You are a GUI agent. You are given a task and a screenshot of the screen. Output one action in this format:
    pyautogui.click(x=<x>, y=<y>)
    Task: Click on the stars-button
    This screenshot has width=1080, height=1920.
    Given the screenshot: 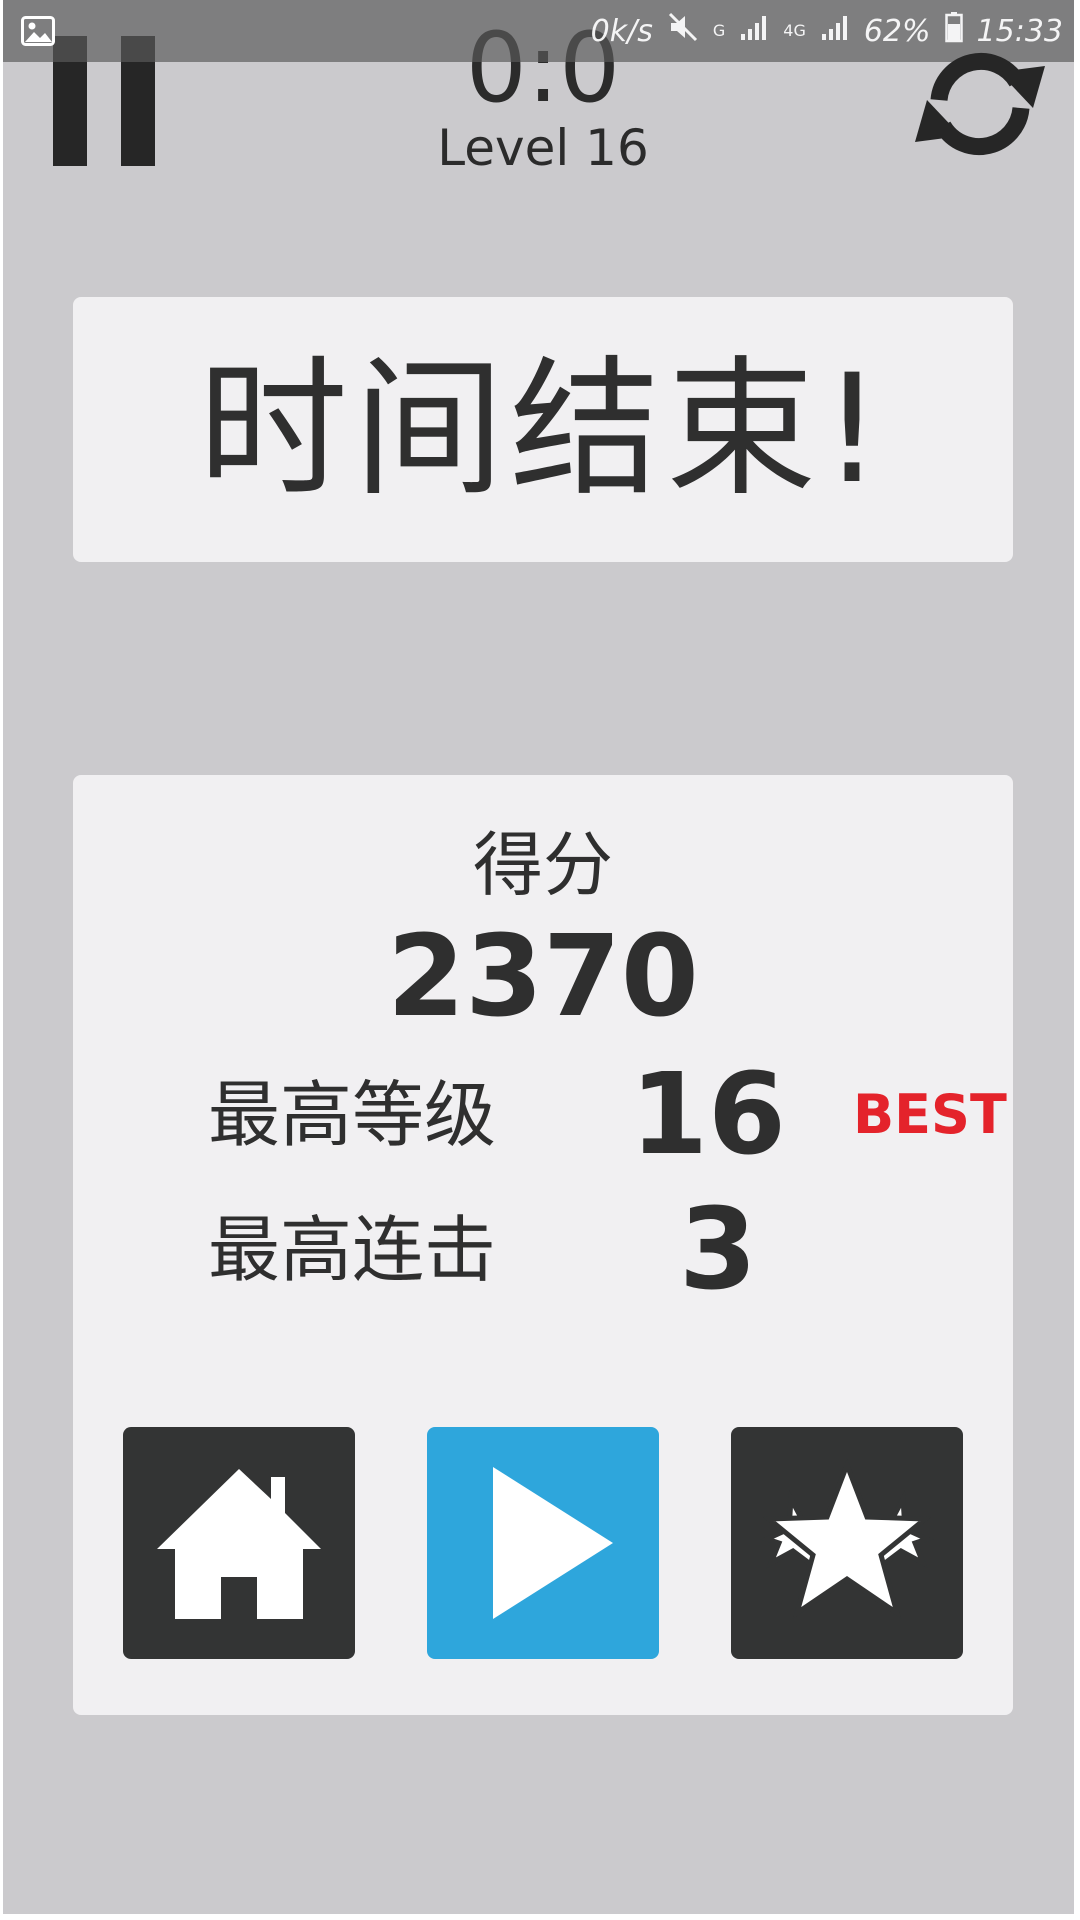 What is the action you would take?
    pyautogui.click(x=847, y=1543)
    